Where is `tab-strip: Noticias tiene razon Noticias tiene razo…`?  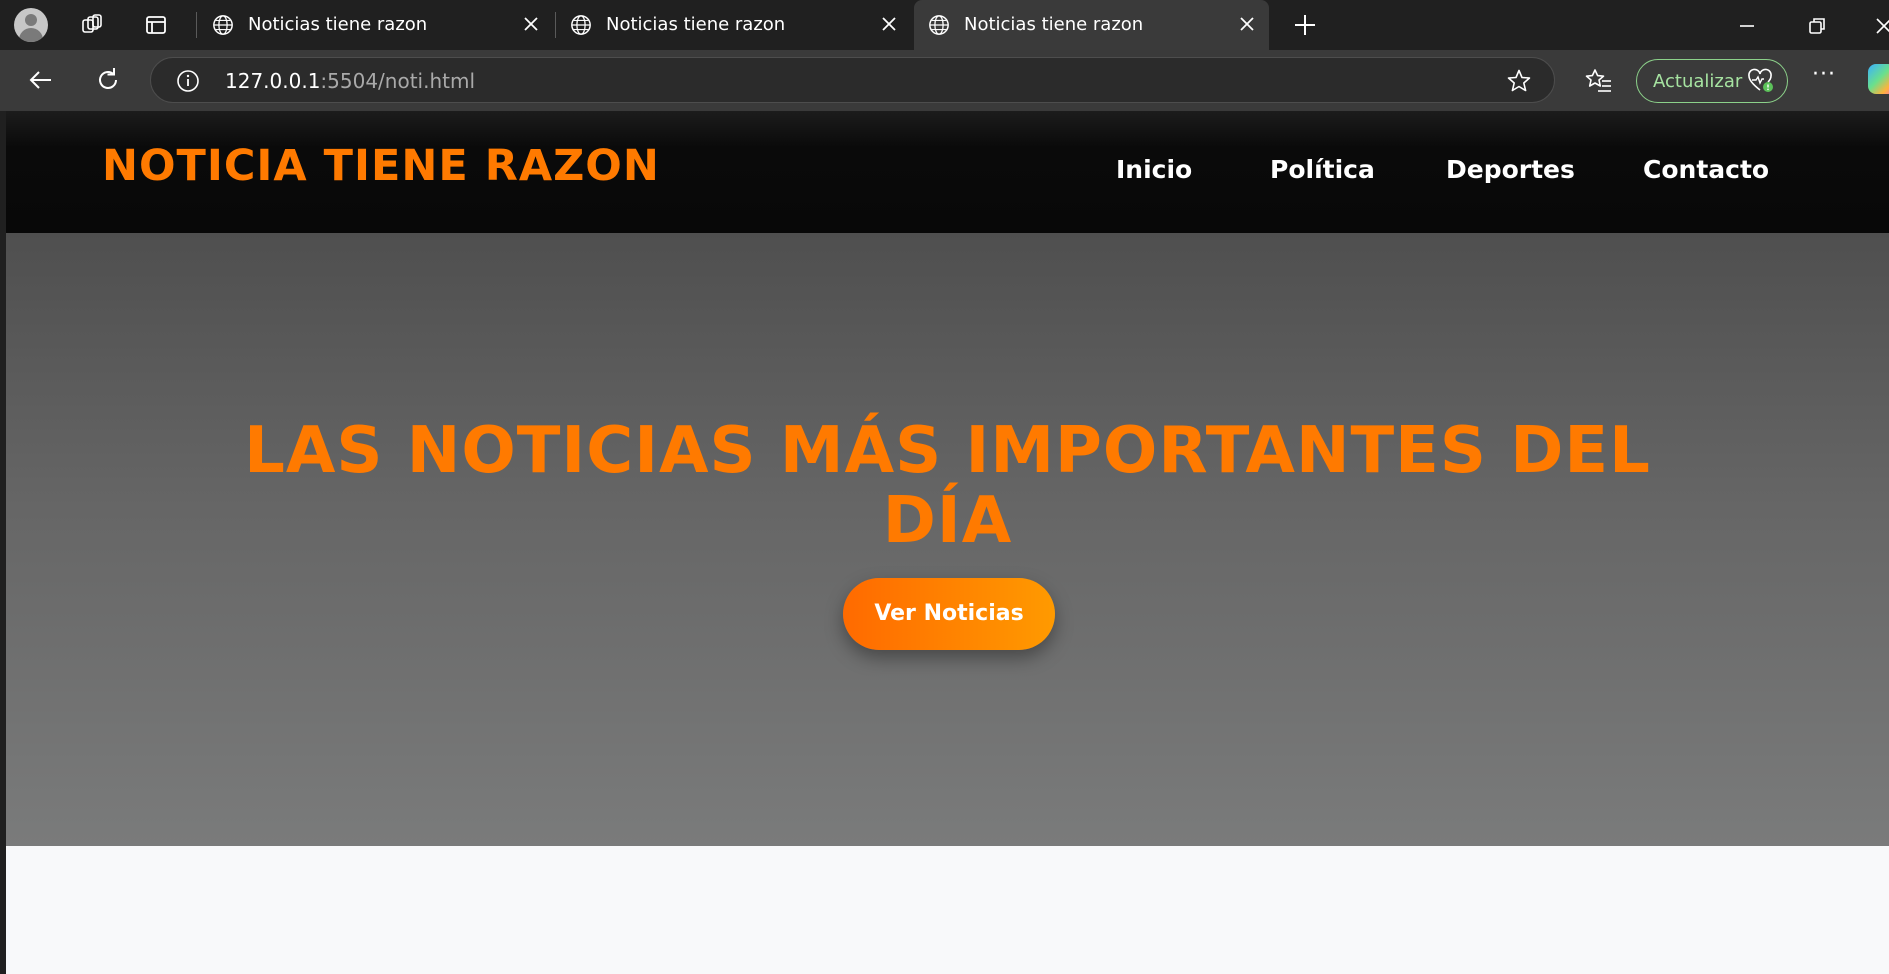
tab-strip: Noticias tiene razon Noticias tiene razo… is located at coordinates (944, 25).